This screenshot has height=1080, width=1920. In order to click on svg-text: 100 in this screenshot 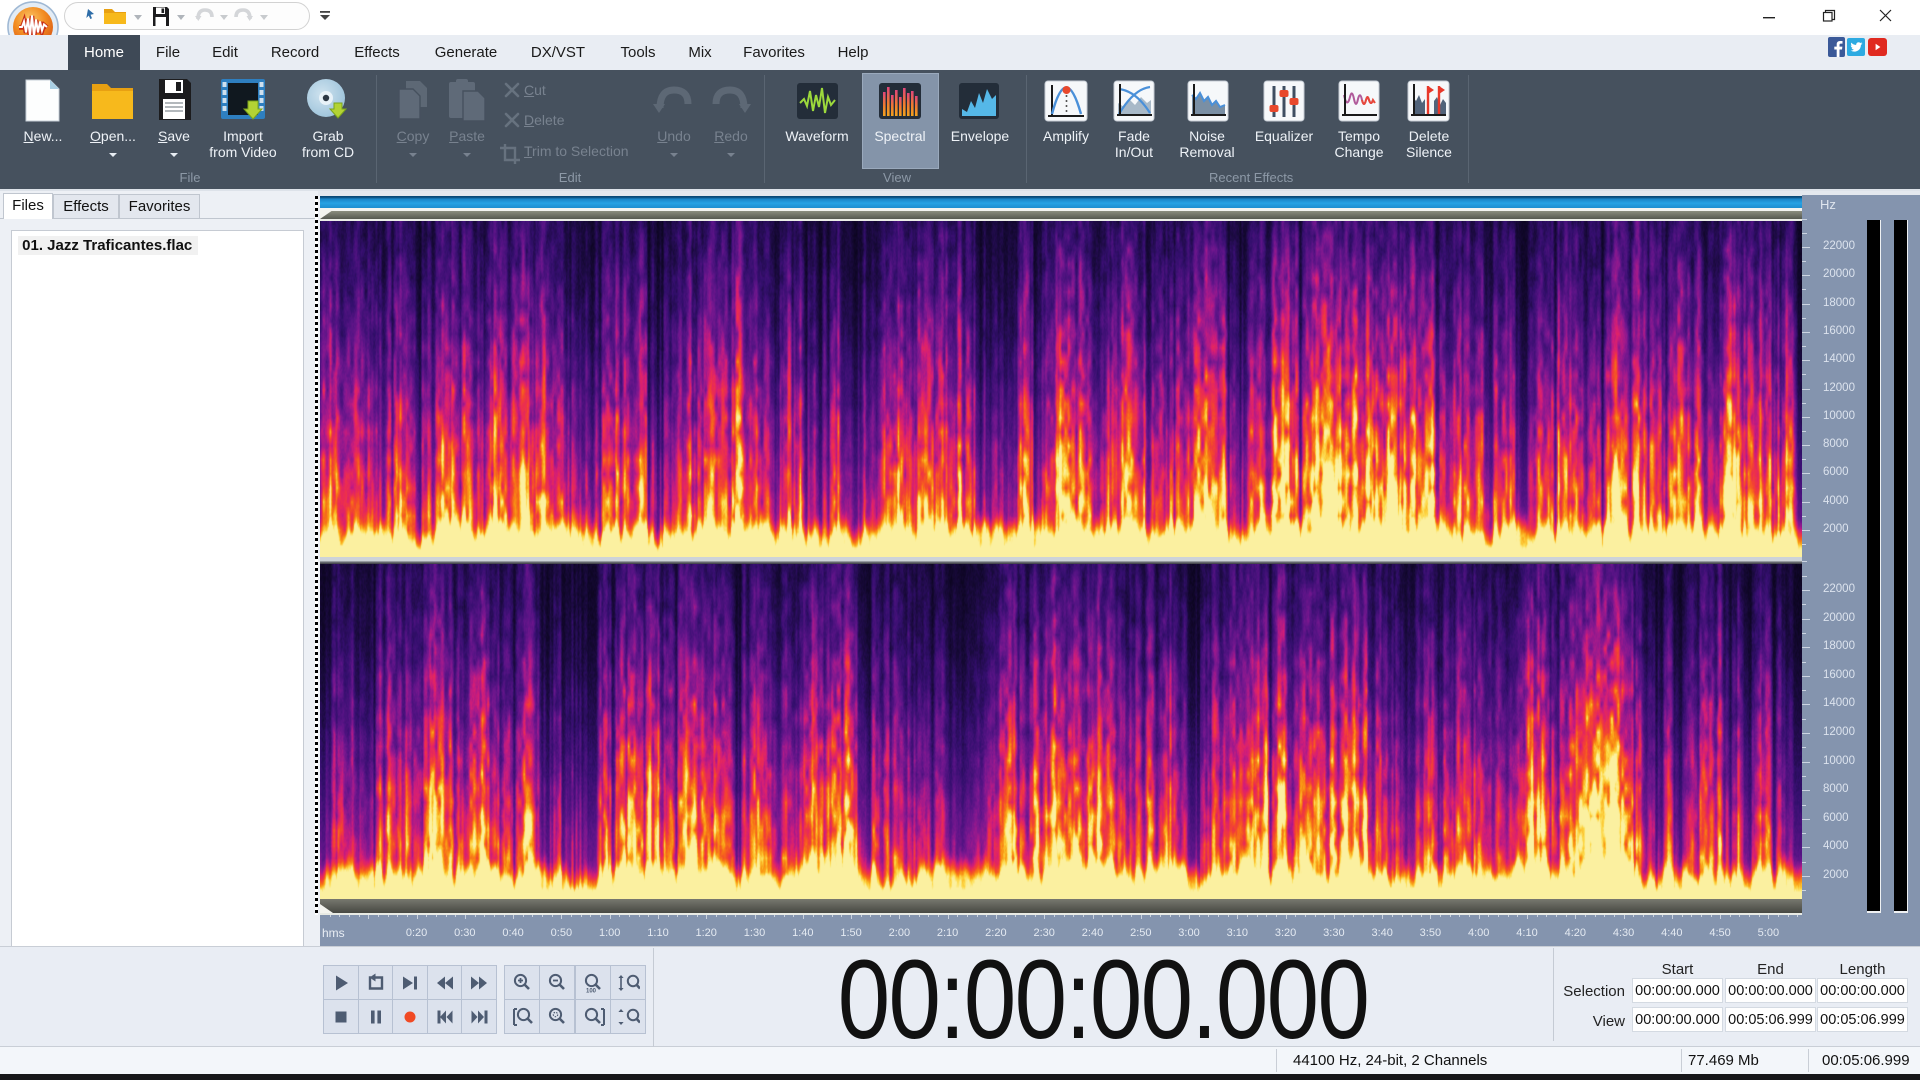, I will do `click(591, 992)`.